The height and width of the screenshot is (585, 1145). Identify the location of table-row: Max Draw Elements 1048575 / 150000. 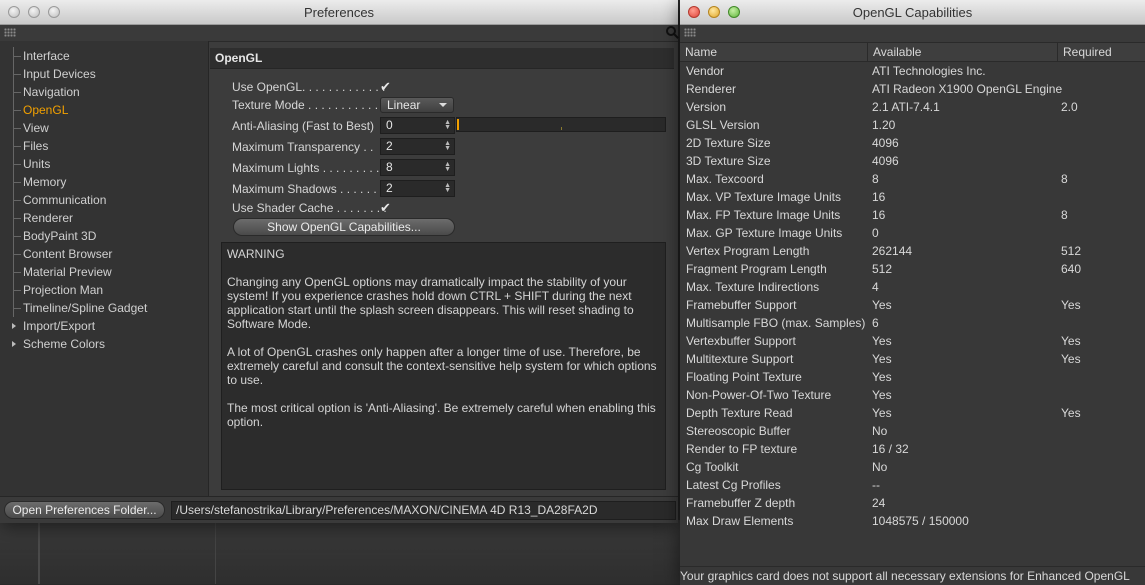
(912, 521).